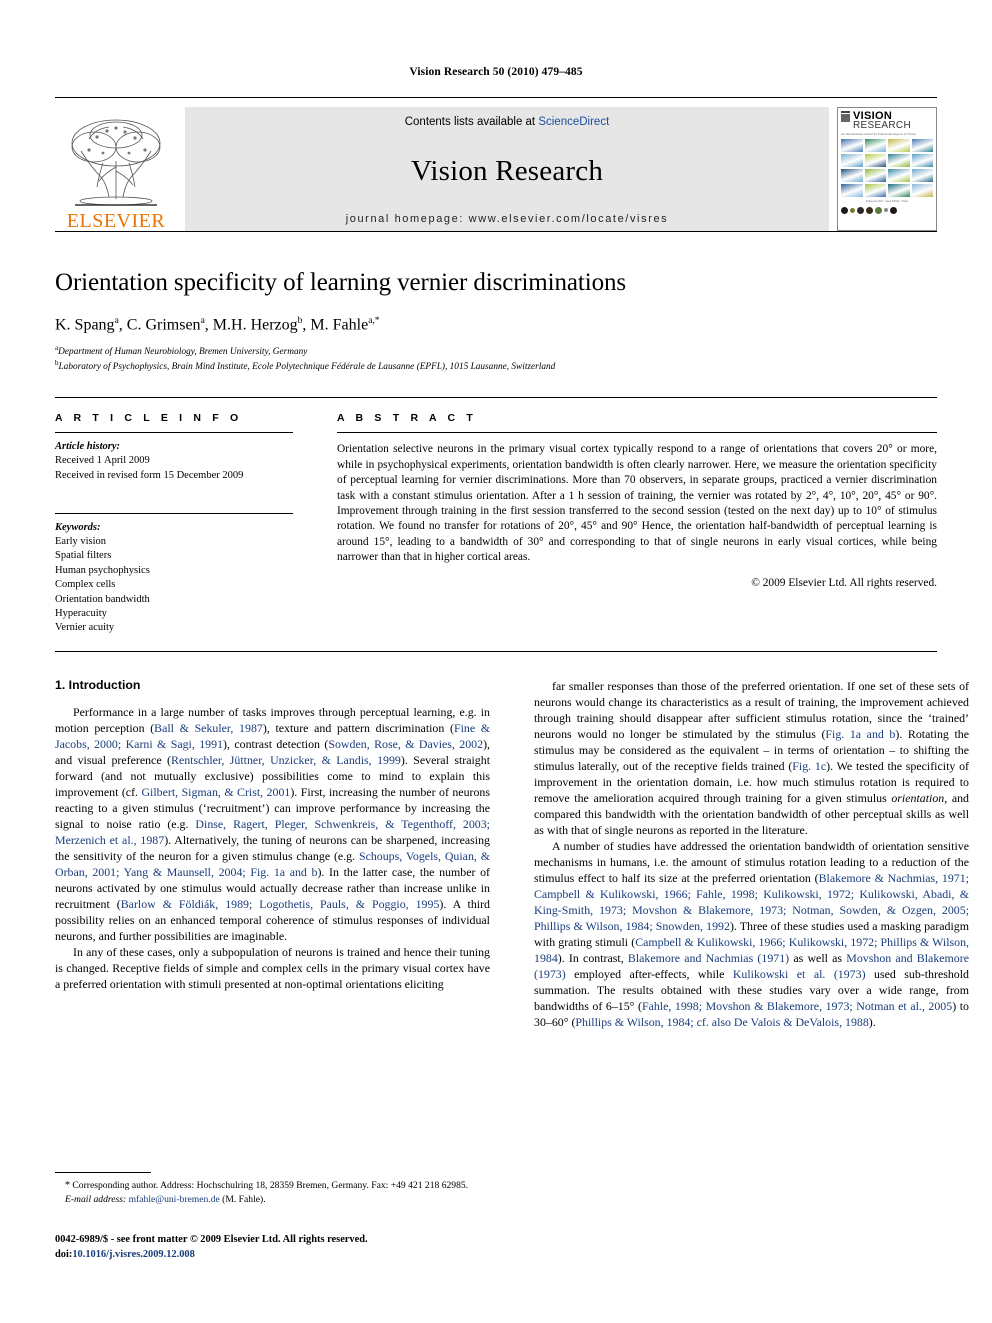 This screenshot has height=1323, width=992. What do you see at coordinates (882, 125) in the screenshot?
I see `cover-title-line2: RESEARCH` at bounding box center [882, 125].